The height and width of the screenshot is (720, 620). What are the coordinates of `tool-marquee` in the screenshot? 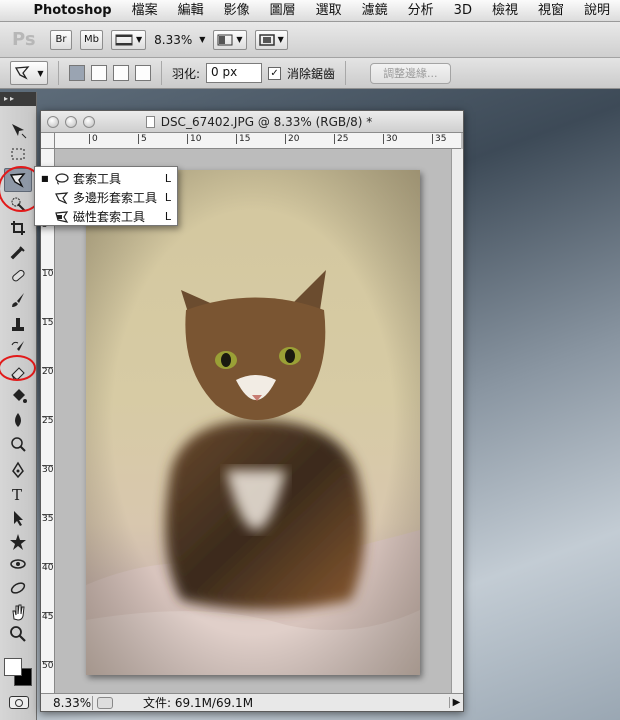 It's located at (18, 154).